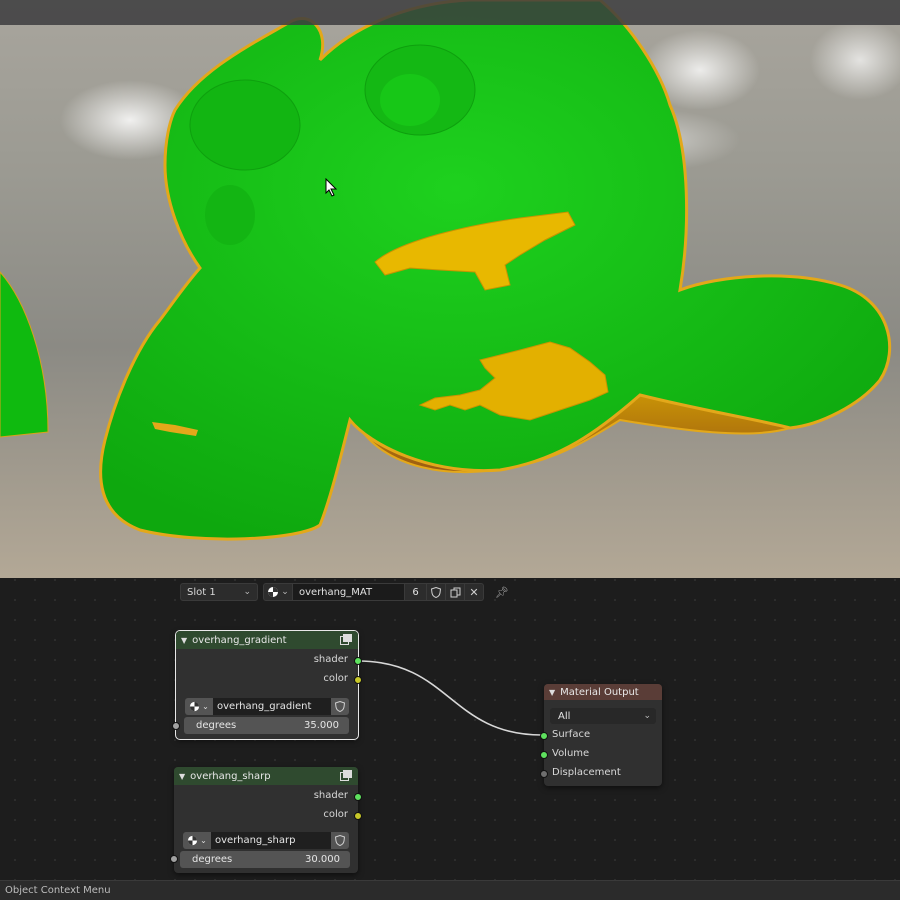  I want to click on node-title: overhang_sharp, so click(230, 776).